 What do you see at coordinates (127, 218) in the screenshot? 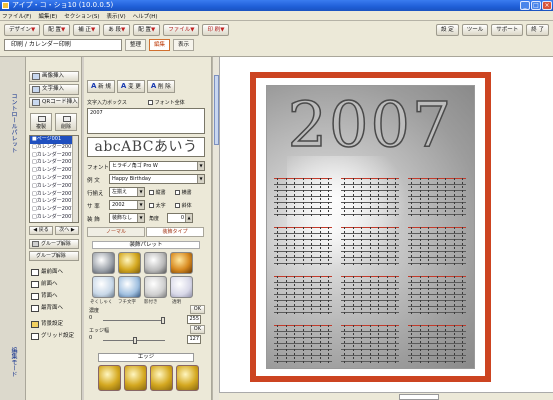
I see `decoration-select: 装飾なし ▼` at bounding box center [127, 218].